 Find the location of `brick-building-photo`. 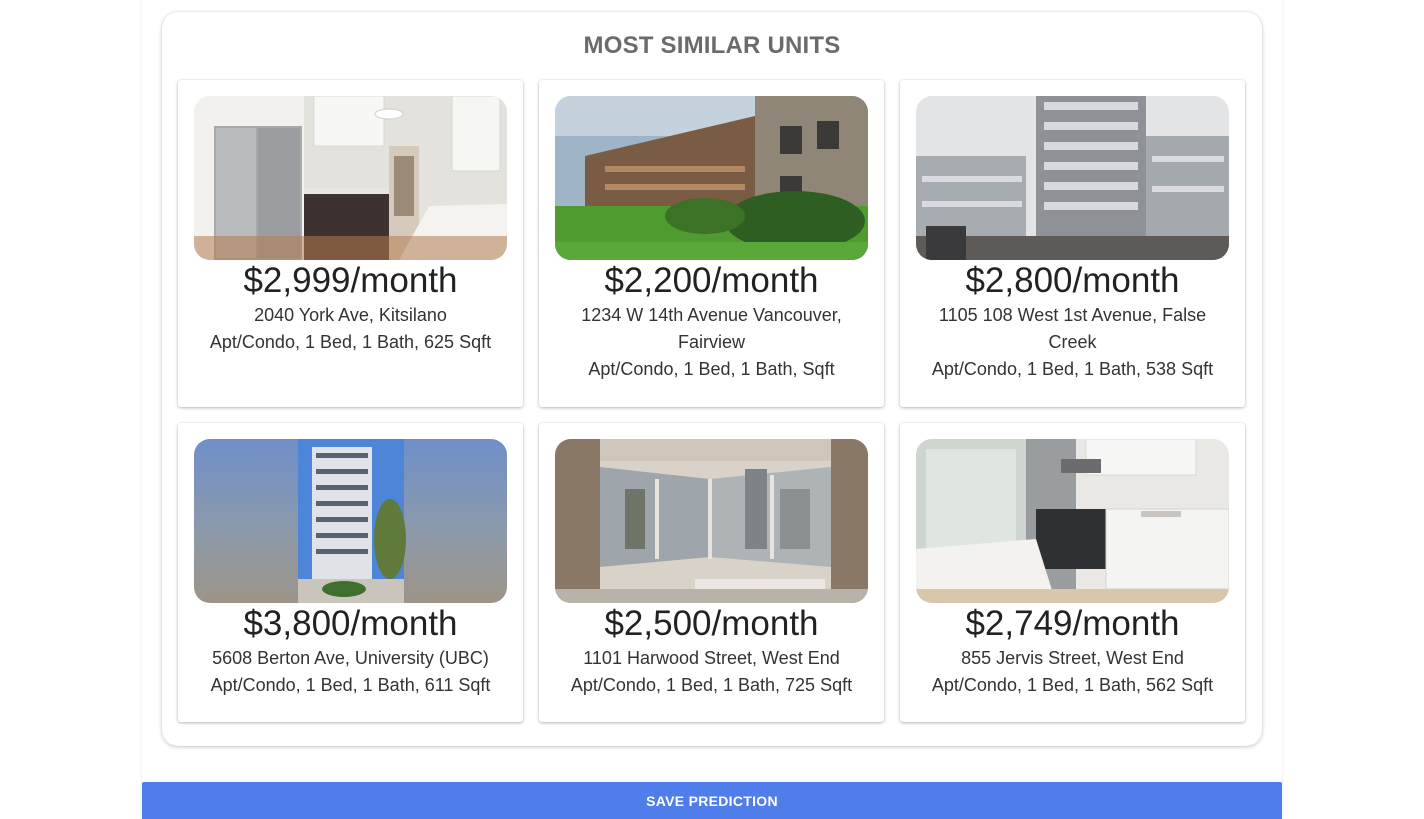

brick-building-photo is located at coordinates (711, 178).